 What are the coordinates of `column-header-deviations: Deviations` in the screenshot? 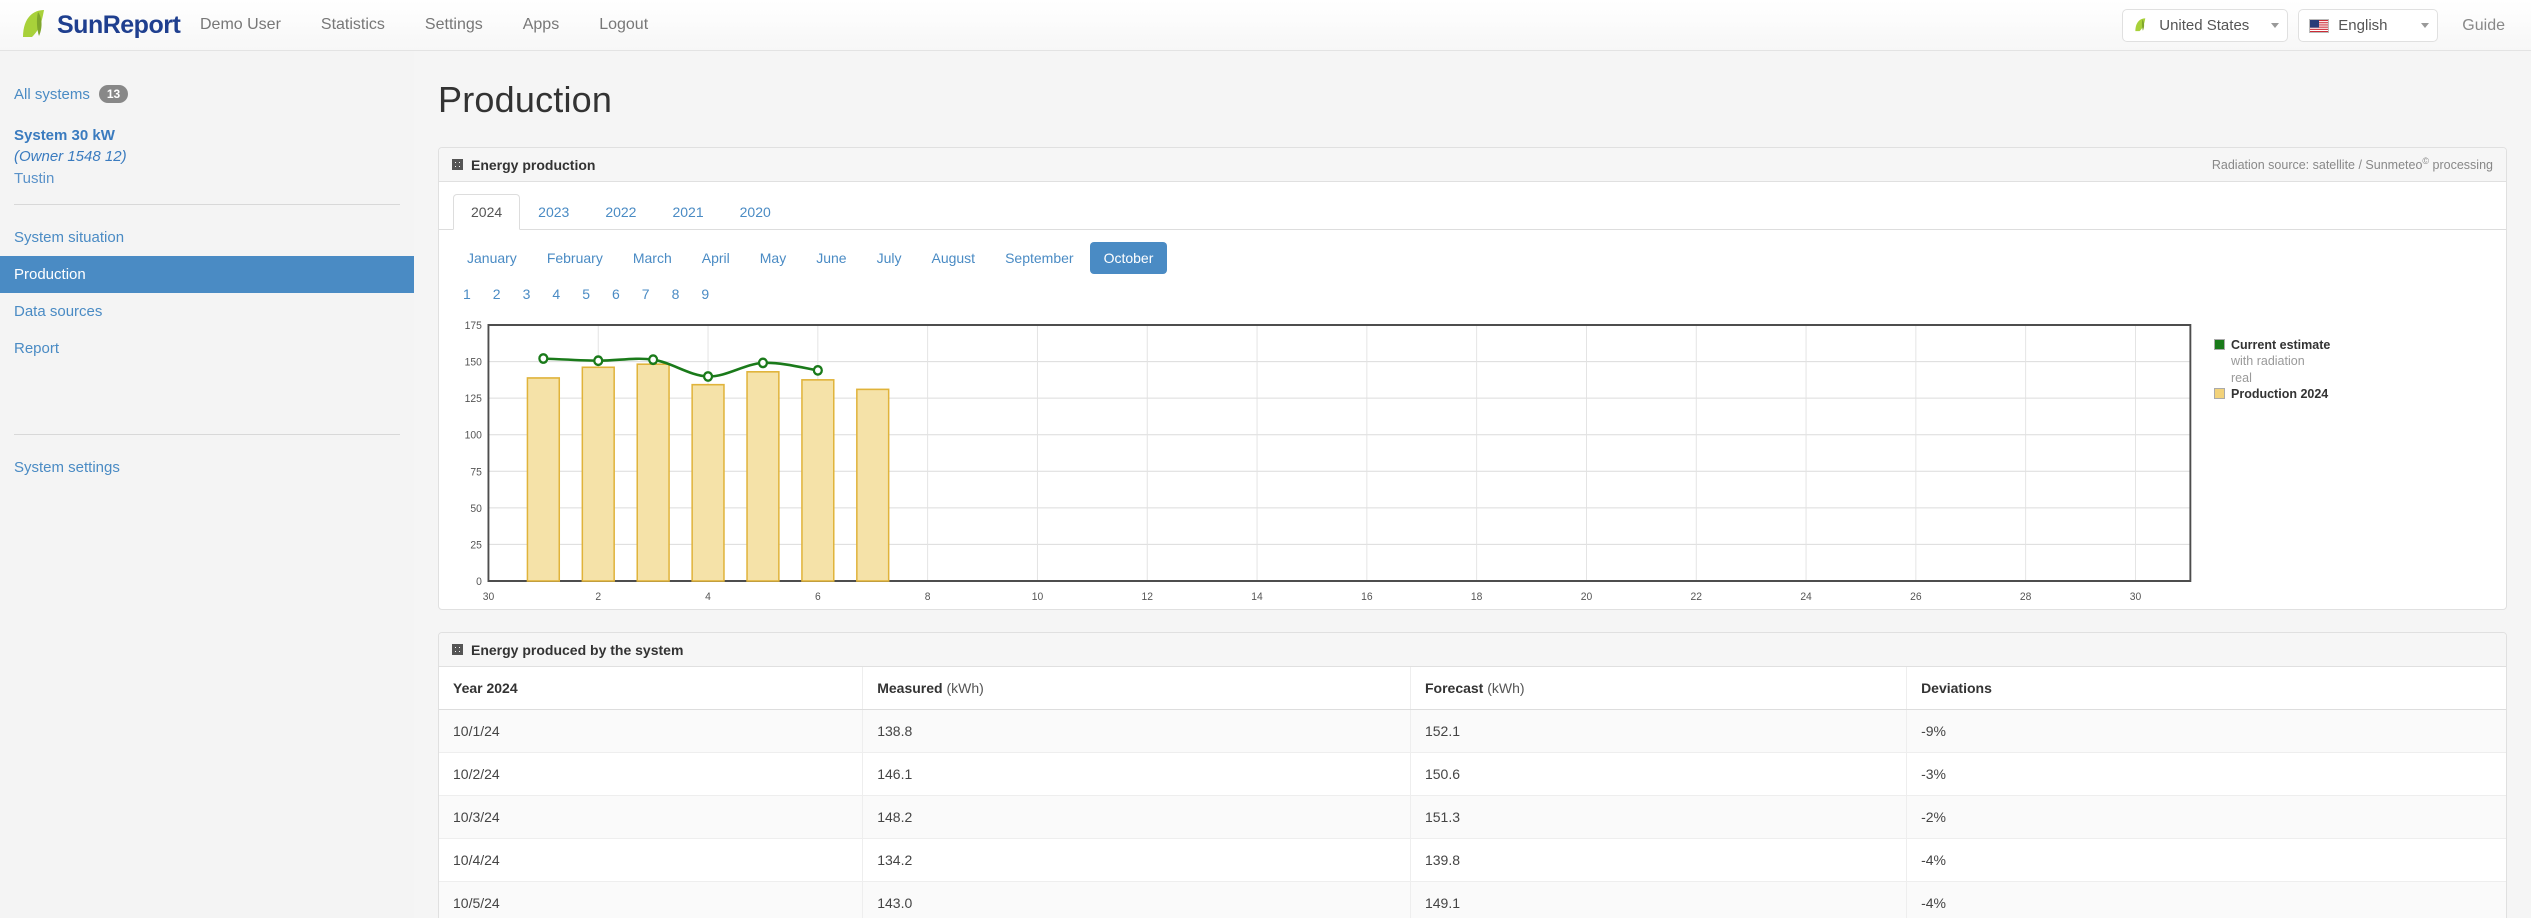 It's located at (2206, 688).